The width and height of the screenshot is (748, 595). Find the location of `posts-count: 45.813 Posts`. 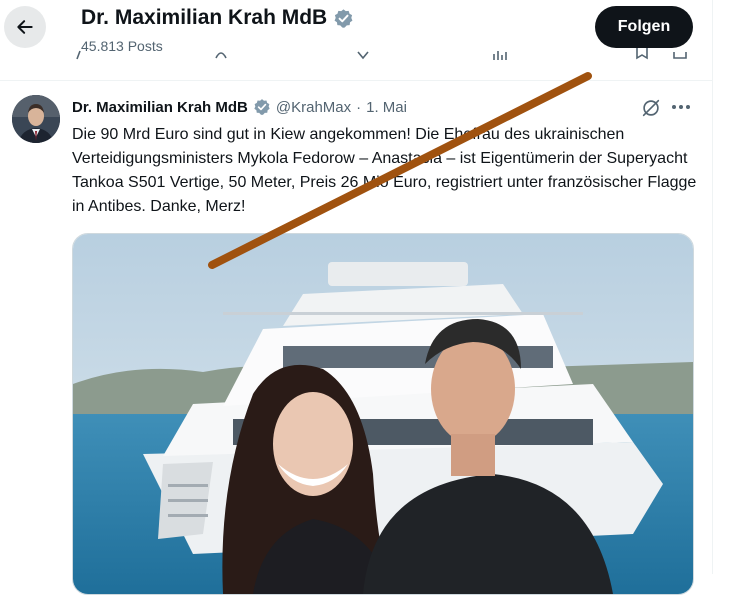

posts-count: 45.813 Posts is located at coordinates (122, 46).